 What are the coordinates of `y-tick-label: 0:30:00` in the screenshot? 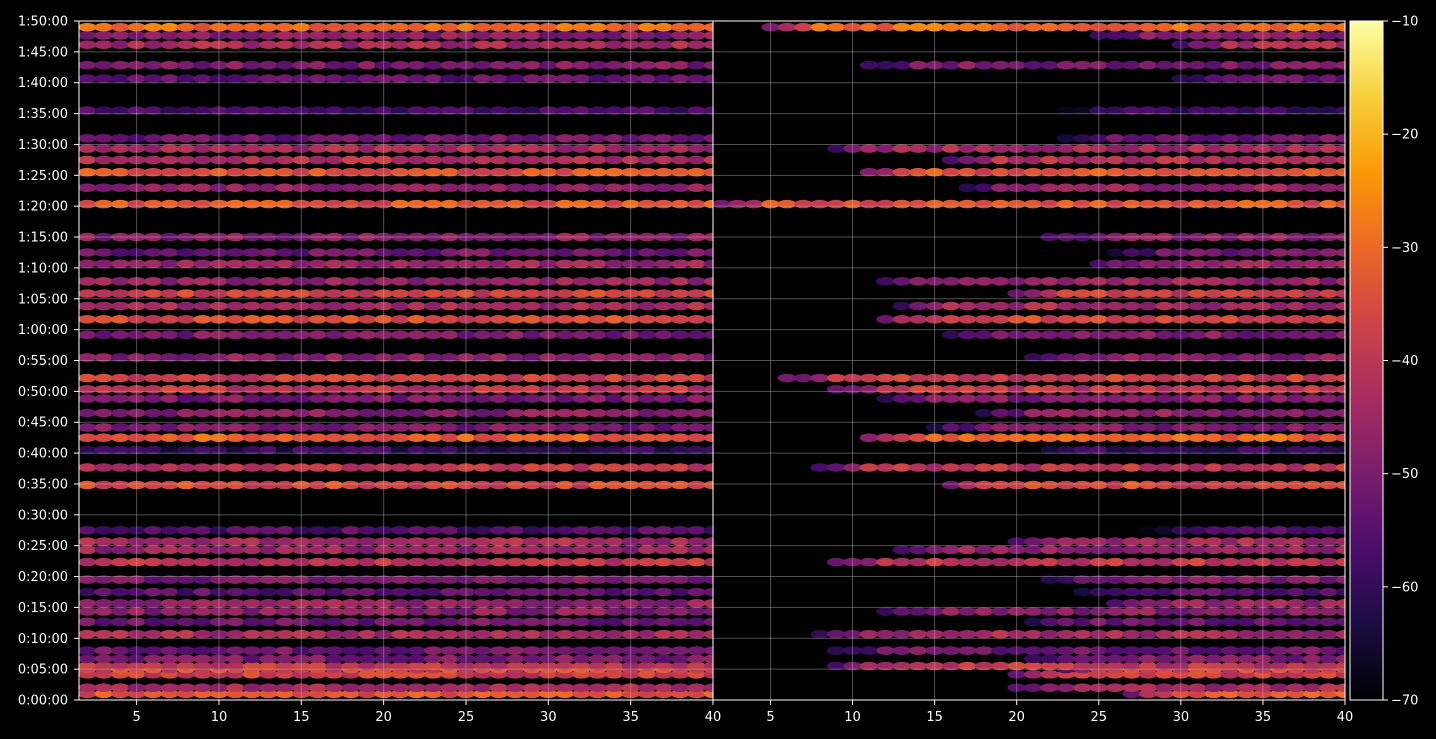 It's located at (43, 515).